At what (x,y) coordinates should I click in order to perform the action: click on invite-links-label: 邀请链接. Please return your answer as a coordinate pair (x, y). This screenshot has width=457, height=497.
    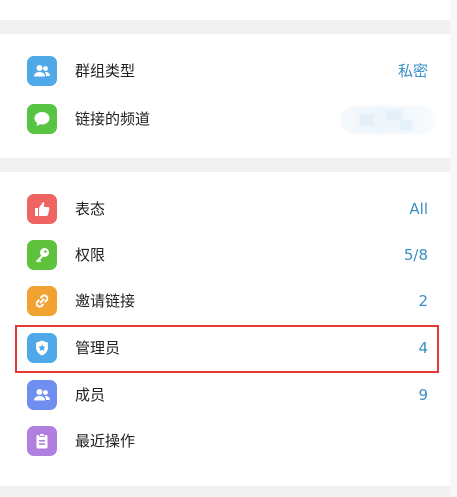
    Looking at the image, I should click on (105, 301).